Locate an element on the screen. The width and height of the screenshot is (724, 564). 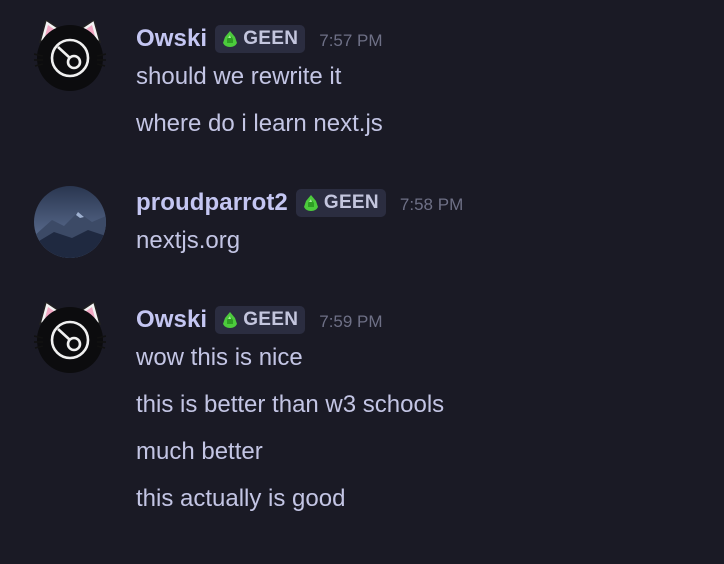
message-line: should we rewrite it is located at coordinates (239, 76).